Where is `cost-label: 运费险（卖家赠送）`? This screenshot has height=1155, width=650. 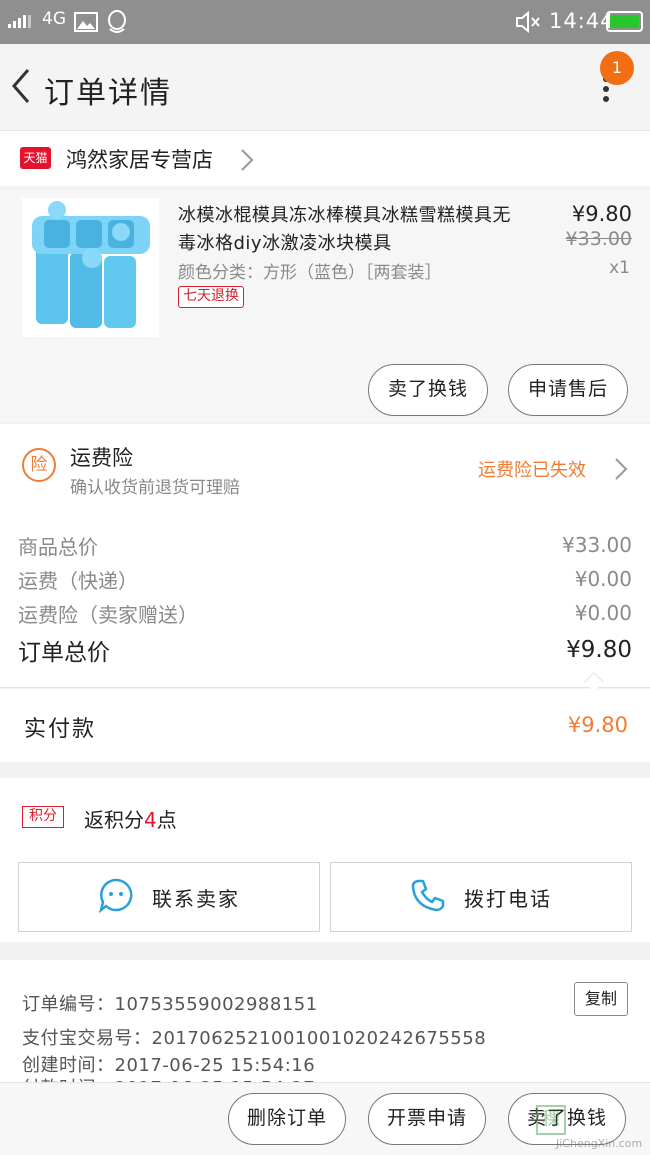 cost-label: 运费险（卖家赠送） is located at coordinates (108, 614).